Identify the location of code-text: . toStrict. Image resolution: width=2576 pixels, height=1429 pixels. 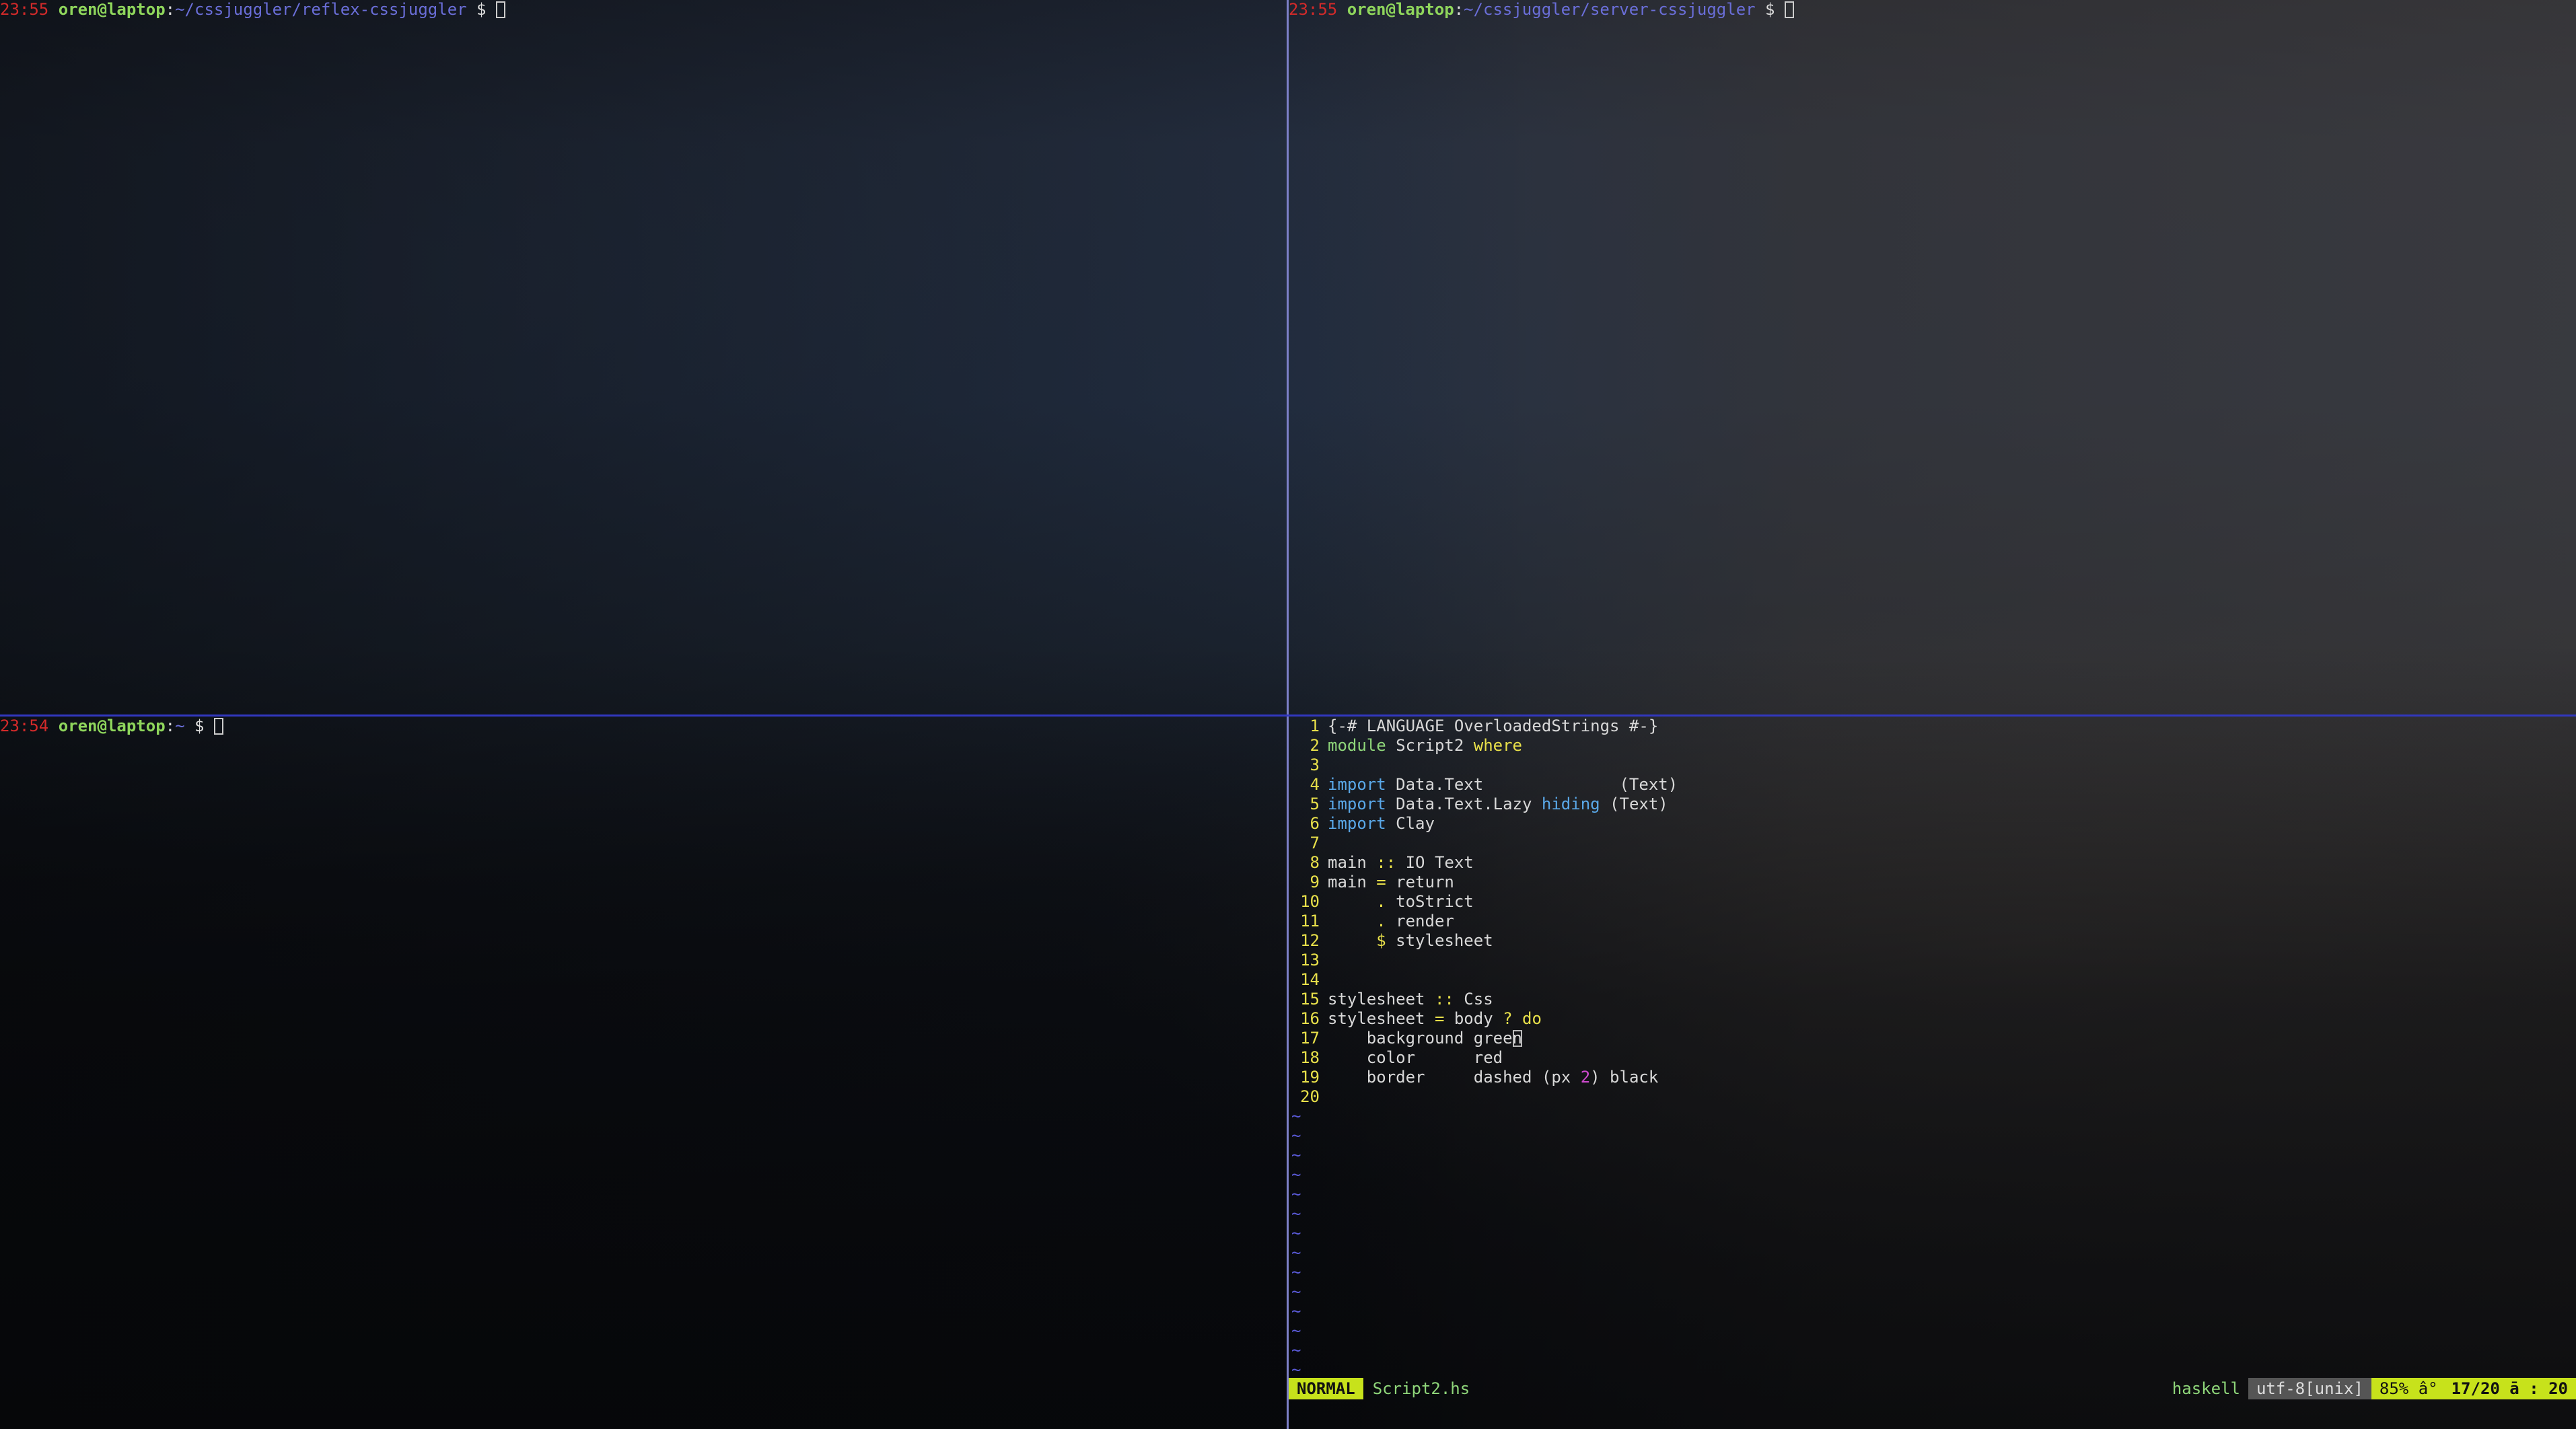
(1401, 902).